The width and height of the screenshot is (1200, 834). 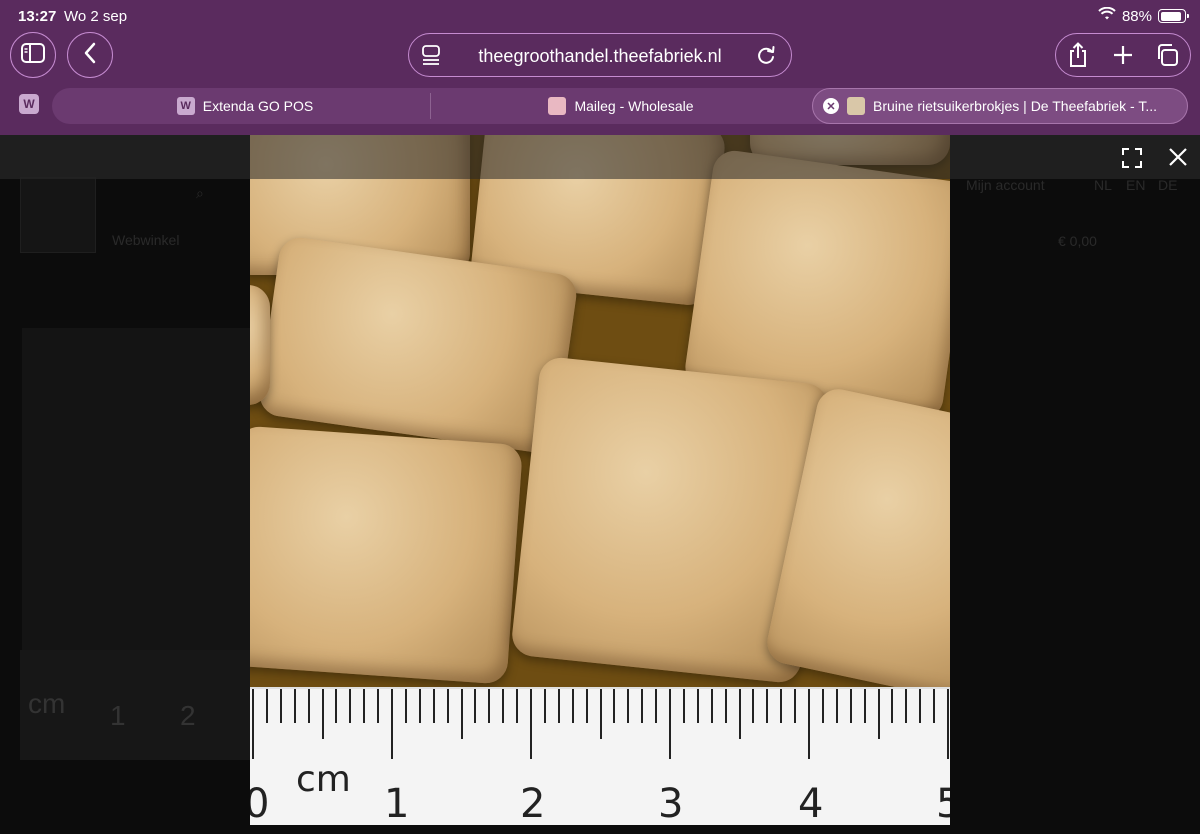 What do you see at coordinates (118, 715) in the screenshot?
I see `ruler-number: 1` at bounding box center [118, 715].